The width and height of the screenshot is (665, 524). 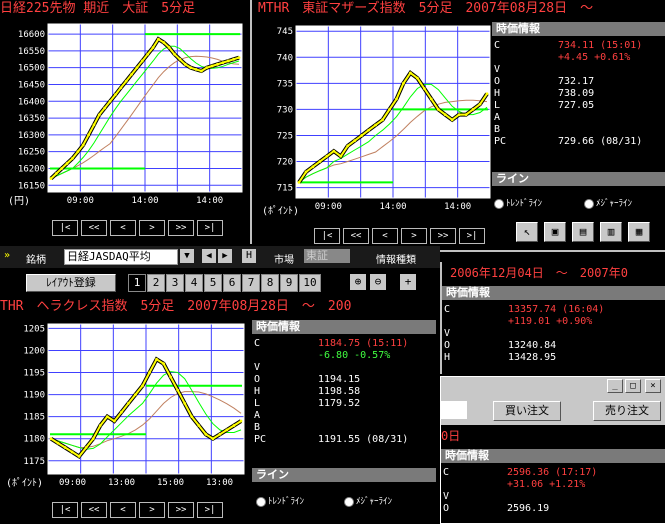 What do you see at coordinates (368, 500) in the screenshot?
I see `hercules-majorline-radio: ﾒｼﾞｬｰﾗｲﾝ` at bounding box center [368, 500].